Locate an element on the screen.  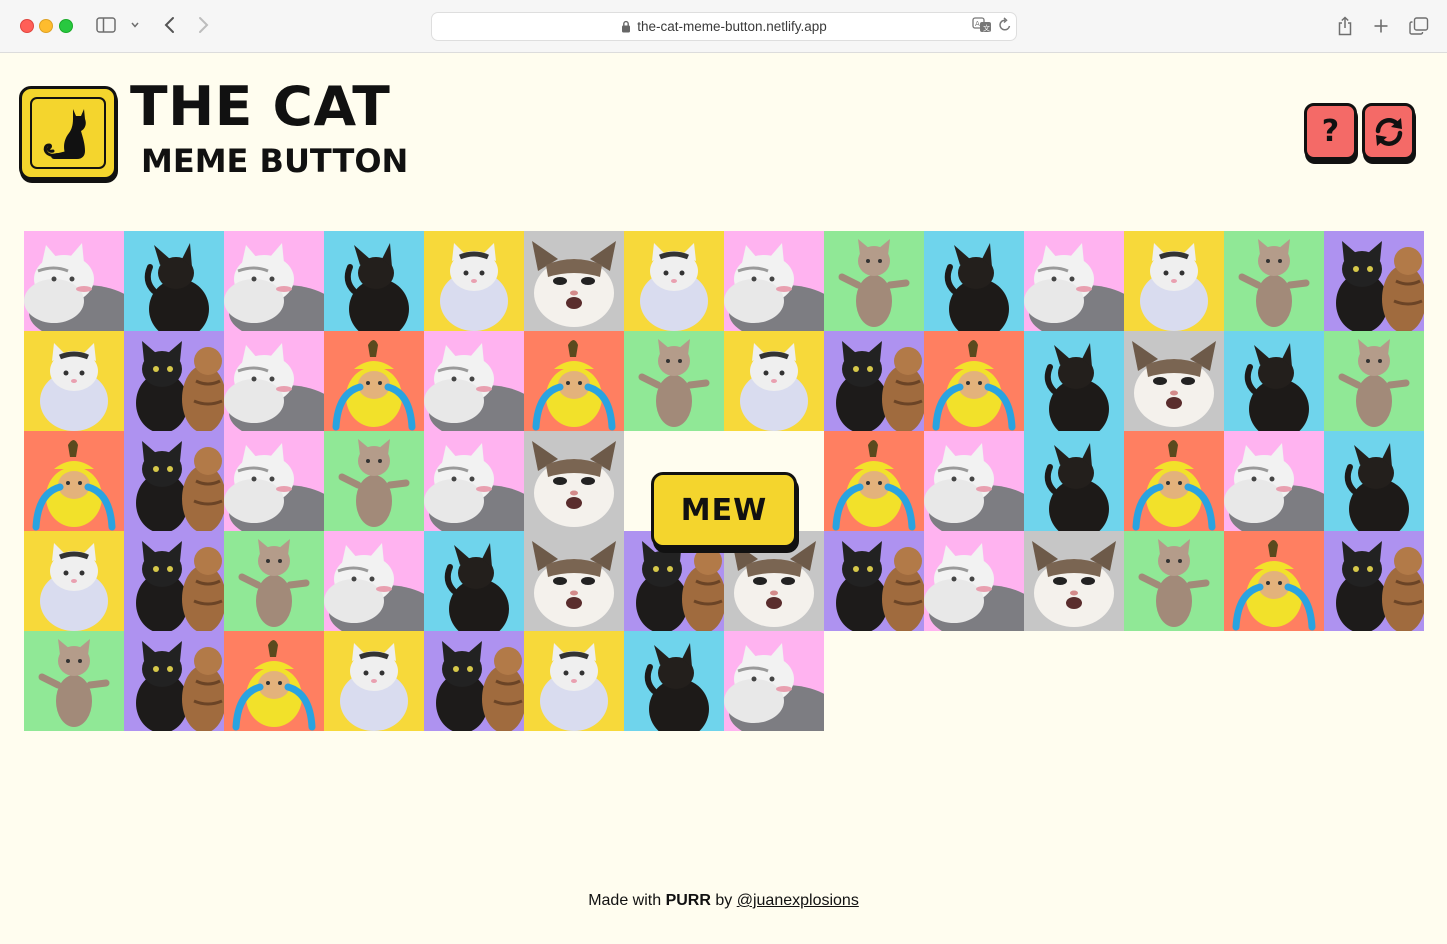
author-link: @juanexplosions is located at coordinates (798, 900).